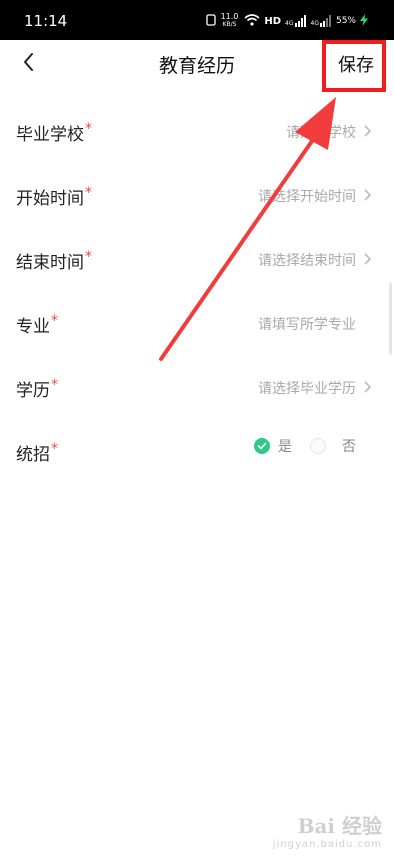 This screenshot has width=394, height=860. What do you see at coordinates (349, 447) in the screenshot?
I see `radio-no-label: 否` at bounding box center [349, 447].